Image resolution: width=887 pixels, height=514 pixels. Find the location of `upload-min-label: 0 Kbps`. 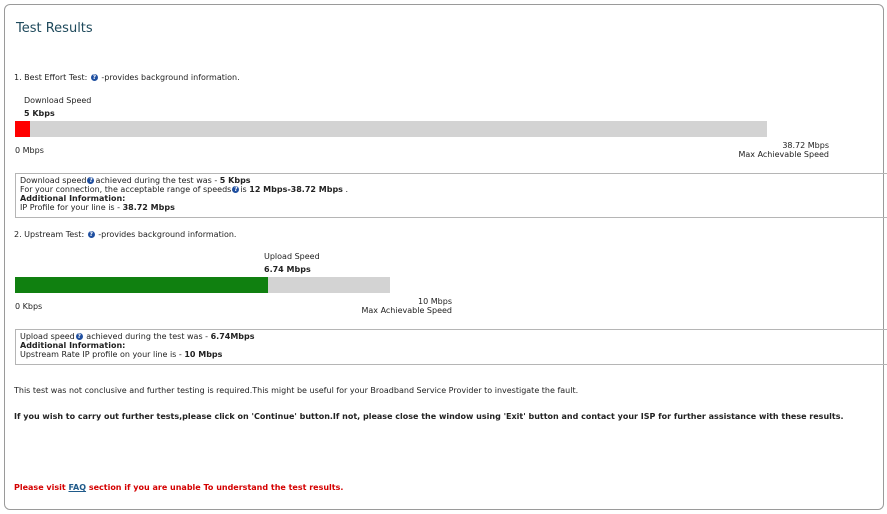

upload-min-label: 0 Kbps is located at coordinates (29, 306).